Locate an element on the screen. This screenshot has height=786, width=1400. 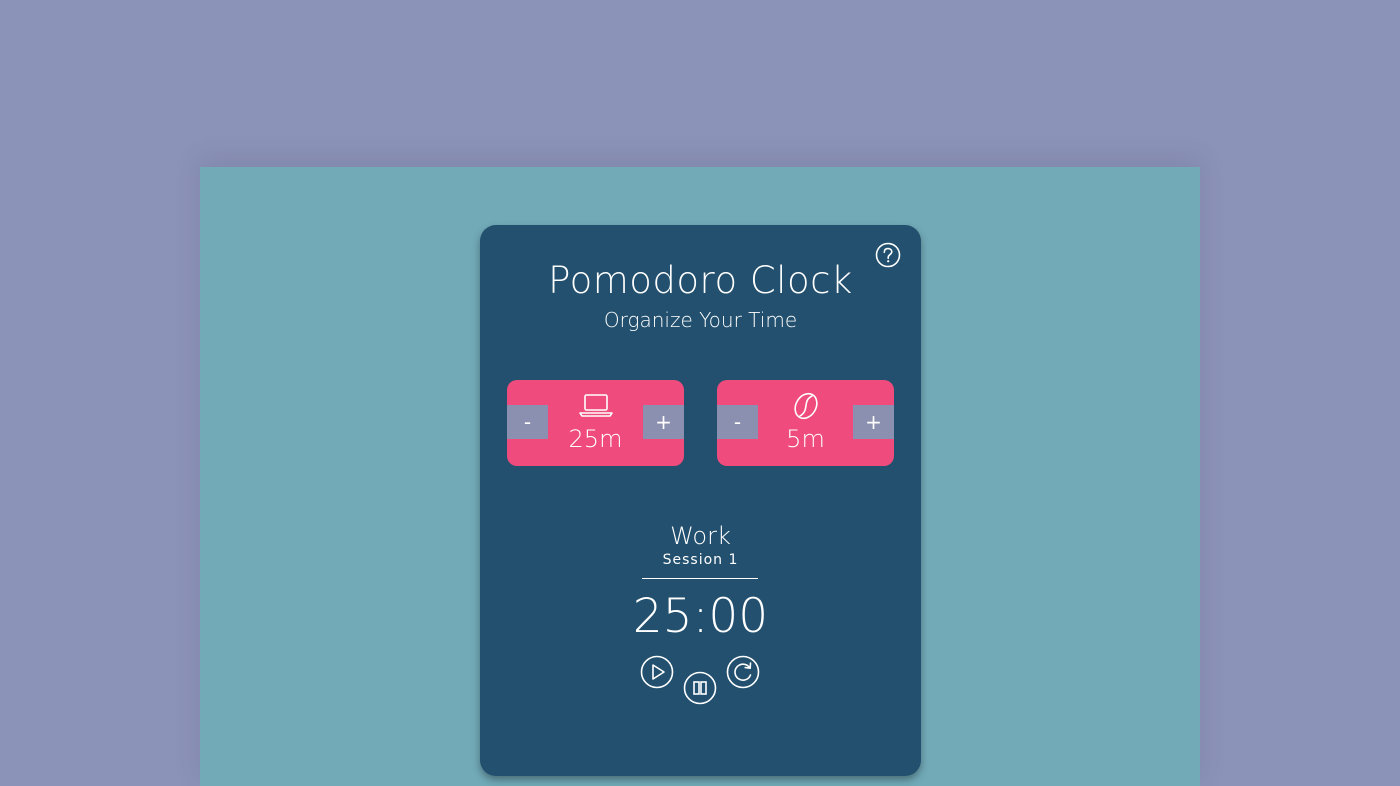
reset-button is located at coordinates (743, 672).